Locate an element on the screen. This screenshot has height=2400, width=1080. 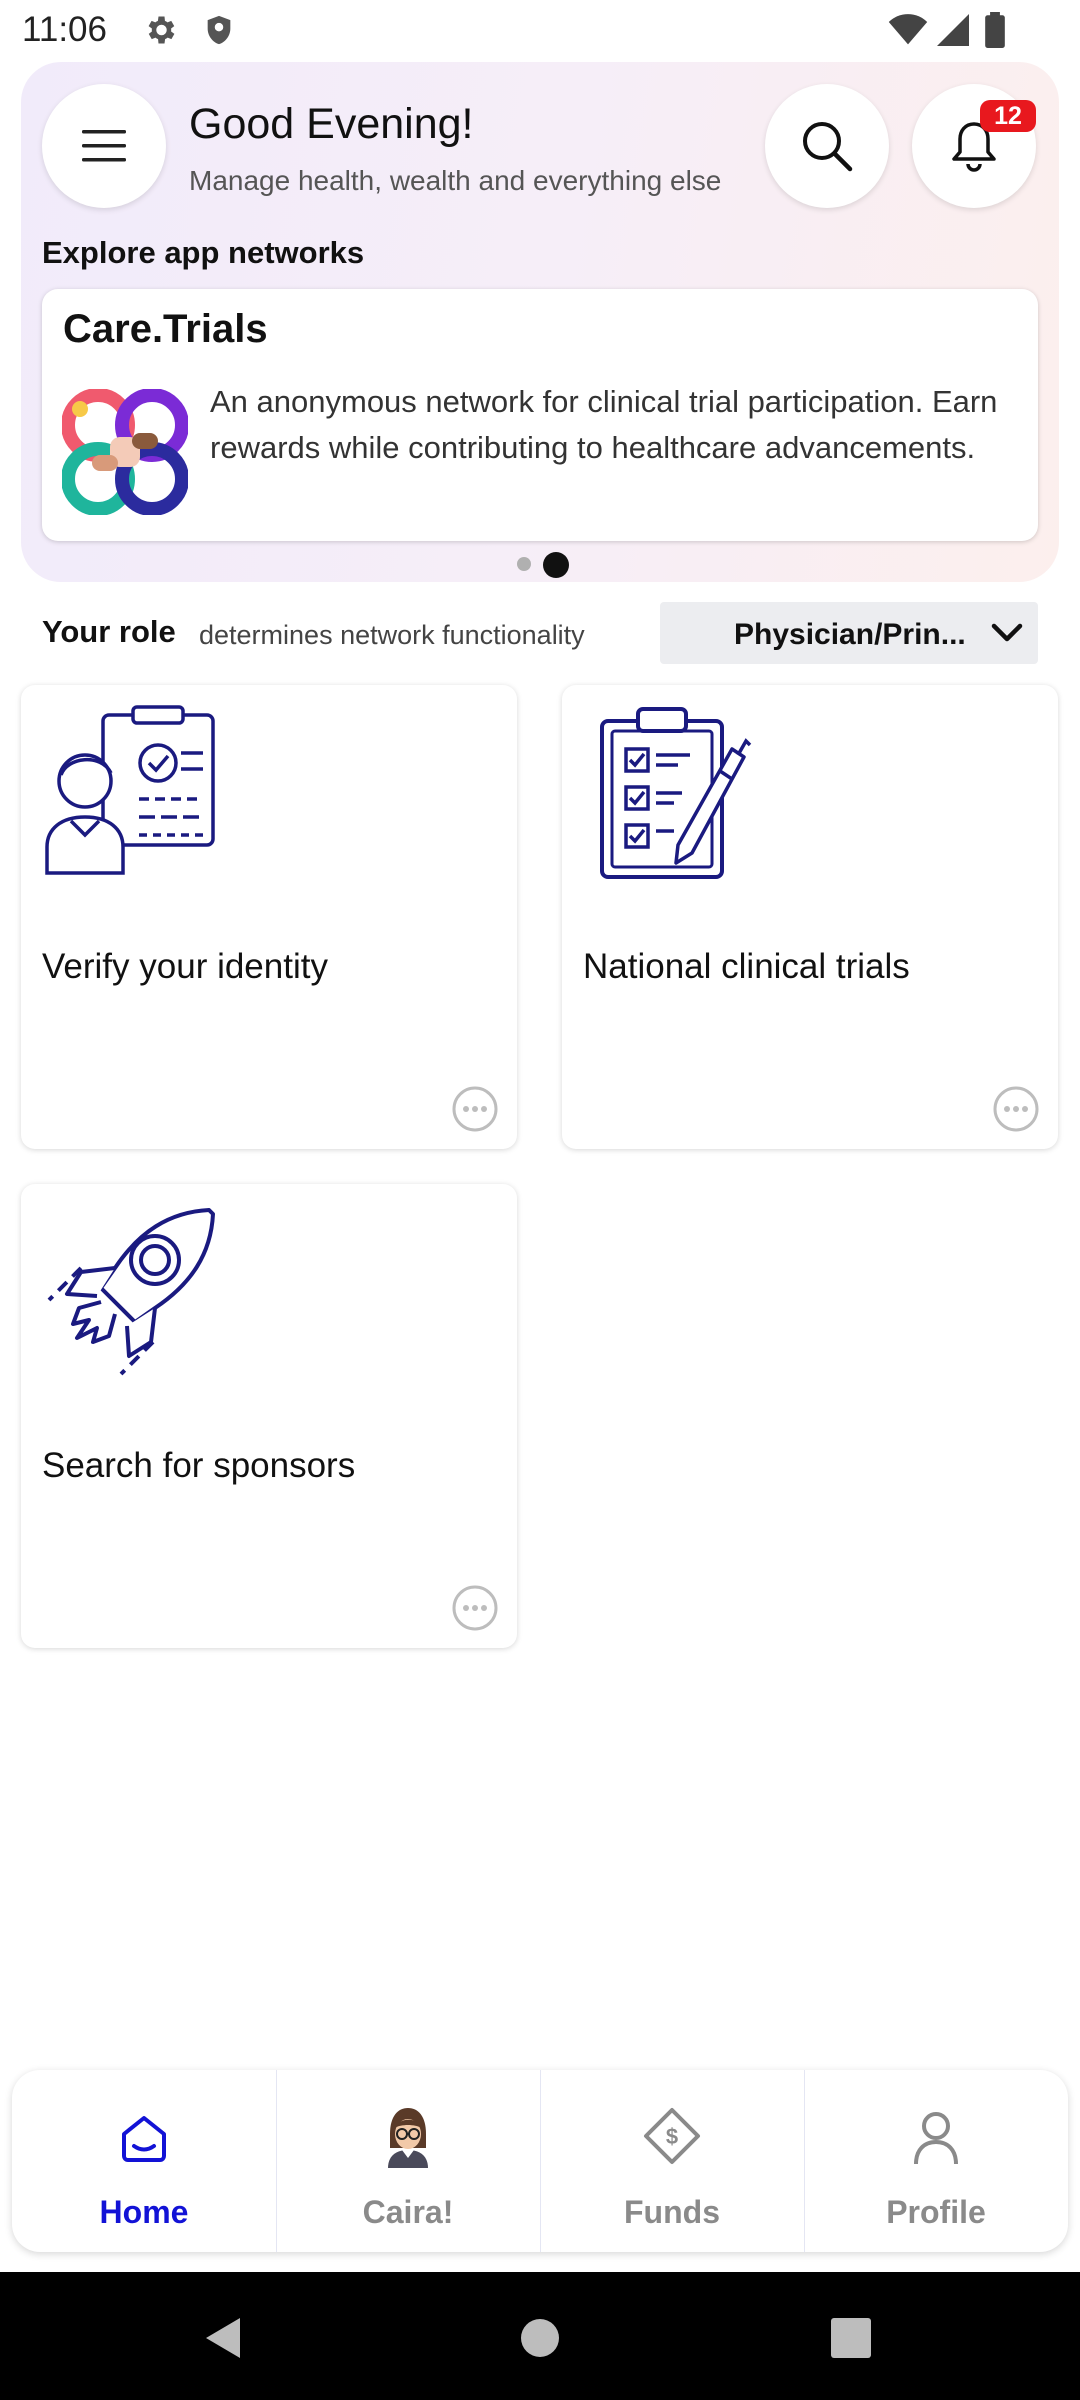
cellular-signal-icon is located at coordinates (953, 30).